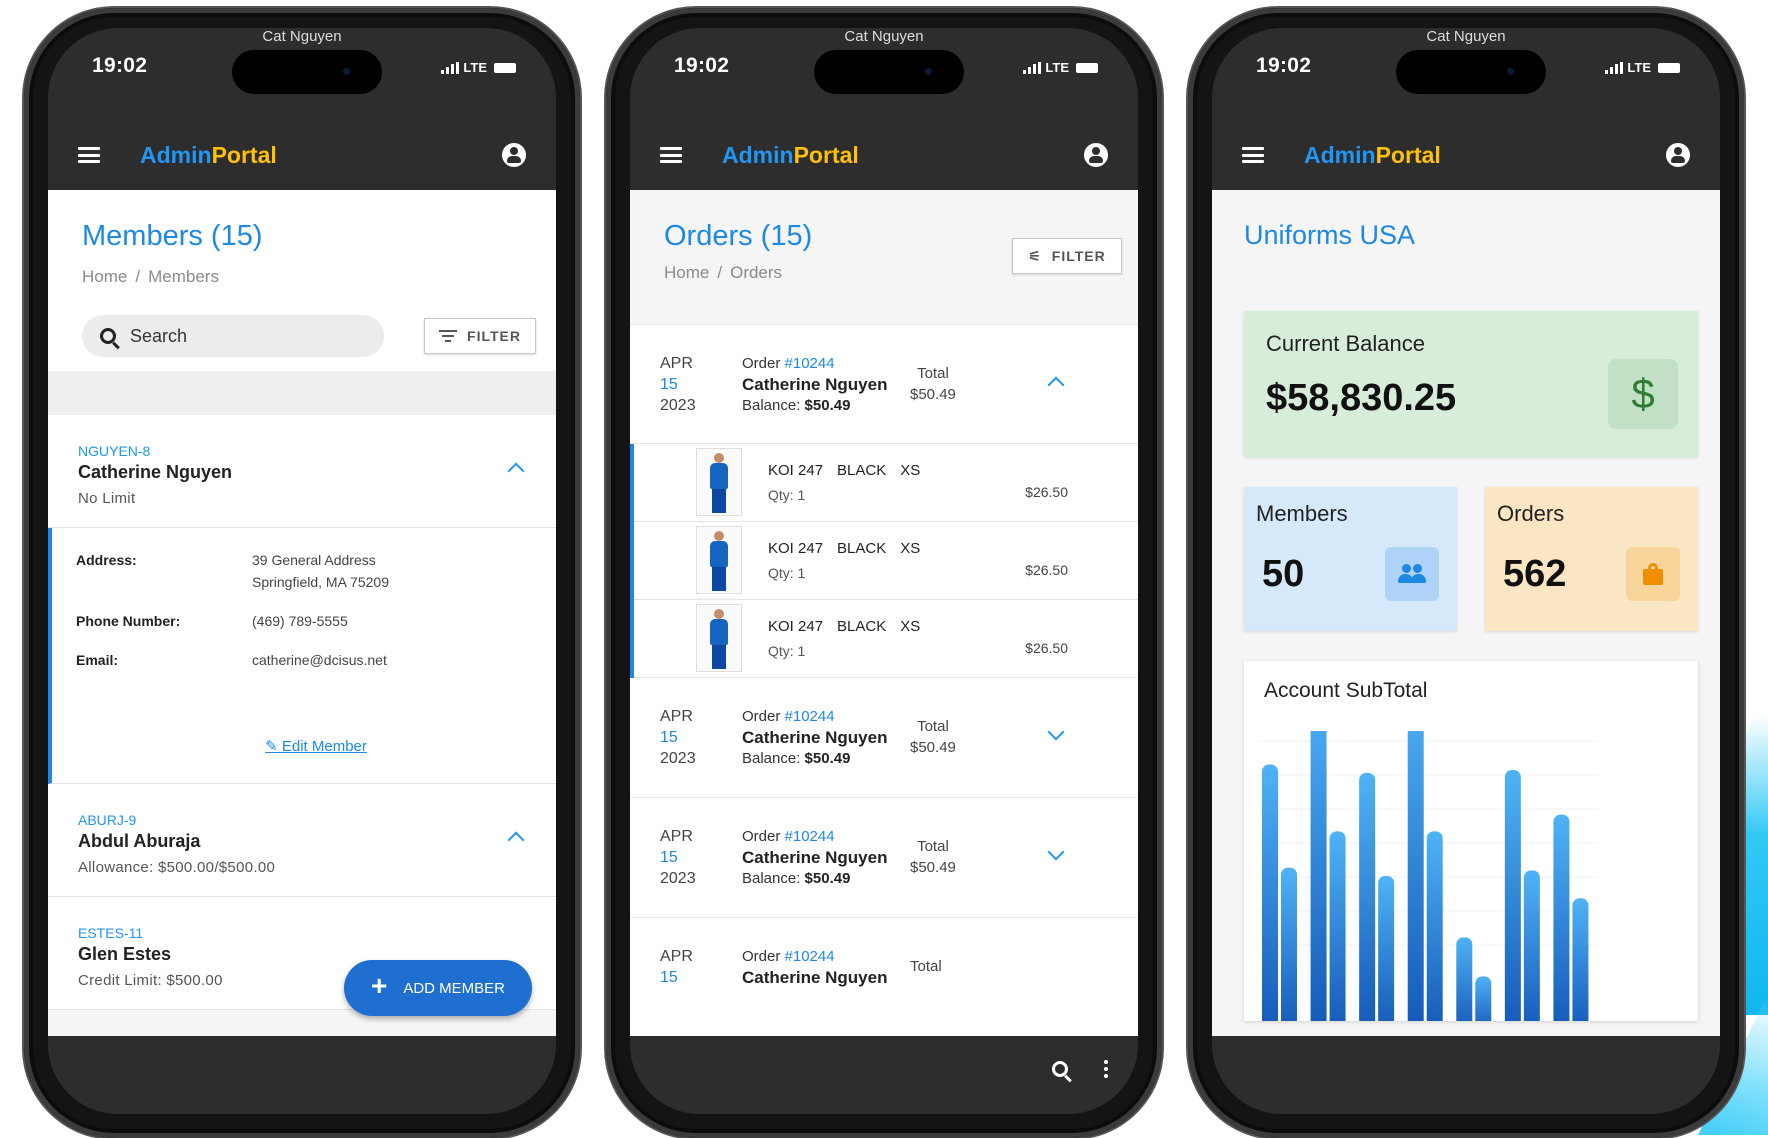 This screenshot has height=1138, width=1768. What do you see at coordinates (164, 661) in the screenshot?
I see `email-label: Email:` at bounding box center [164, 661].